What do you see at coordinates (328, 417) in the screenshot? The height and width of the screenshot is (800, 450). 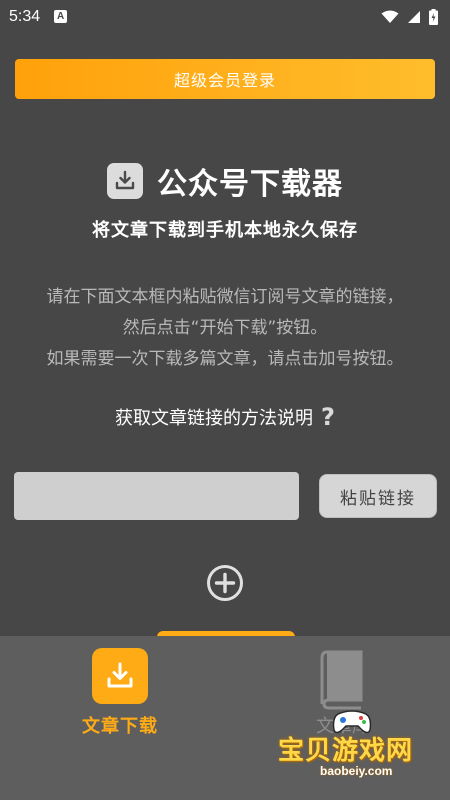 I see `question-icon: ?` at bounding box center [328, 417].